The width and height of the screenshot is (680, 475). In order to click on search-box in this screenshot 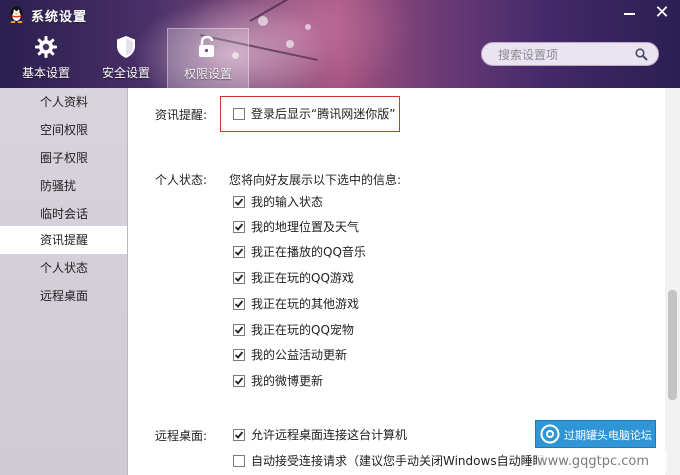, I will do `click(570, 54)`.